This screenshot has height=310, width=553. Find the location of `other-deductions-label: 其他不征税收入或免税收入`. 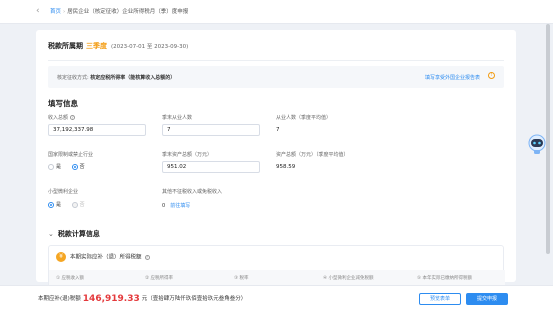

other-deductions-label: 其他不征税收入或免税收入 is located at coordinates (192, 192).